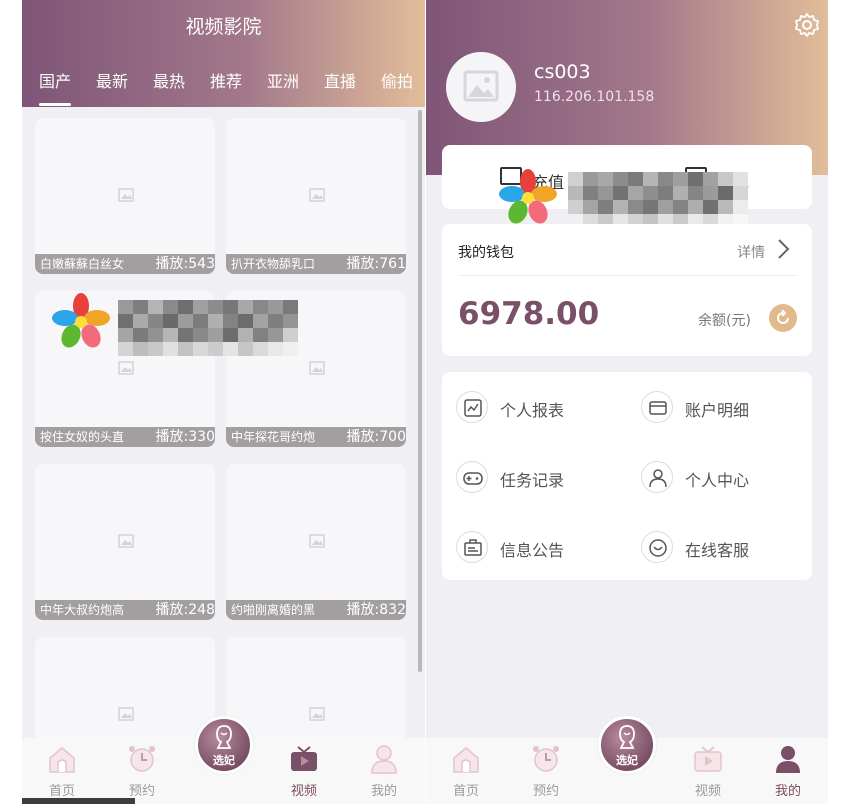  Describe the element at coordinates (397, 80) in the screenshot. I see `tab-candid: 偷拍` at that location.